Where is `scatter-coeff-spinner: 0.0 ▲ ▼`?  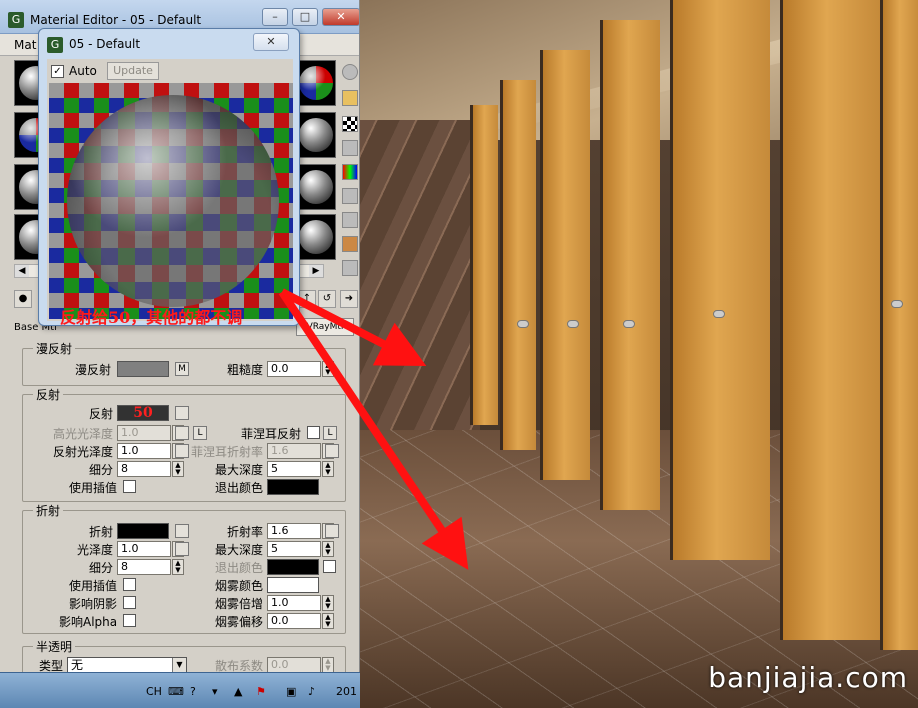 scatter-coeff-spinner: 0.0 ▲ ▼ is located at coordinates (300, 664).